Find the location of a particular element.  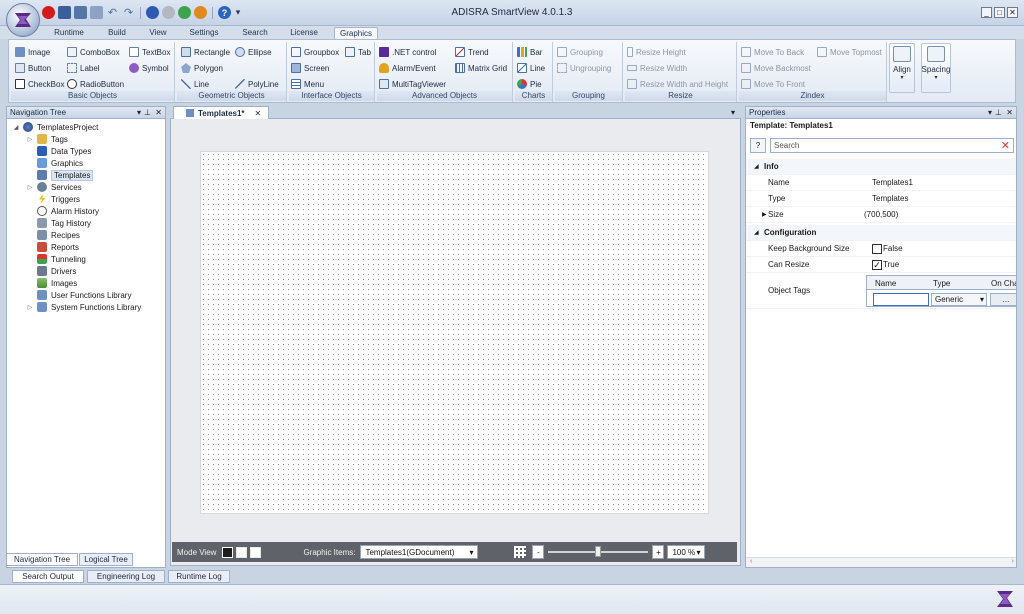

resize-width-height-button: Resize Width and Height is located at coordinates (677, 84).